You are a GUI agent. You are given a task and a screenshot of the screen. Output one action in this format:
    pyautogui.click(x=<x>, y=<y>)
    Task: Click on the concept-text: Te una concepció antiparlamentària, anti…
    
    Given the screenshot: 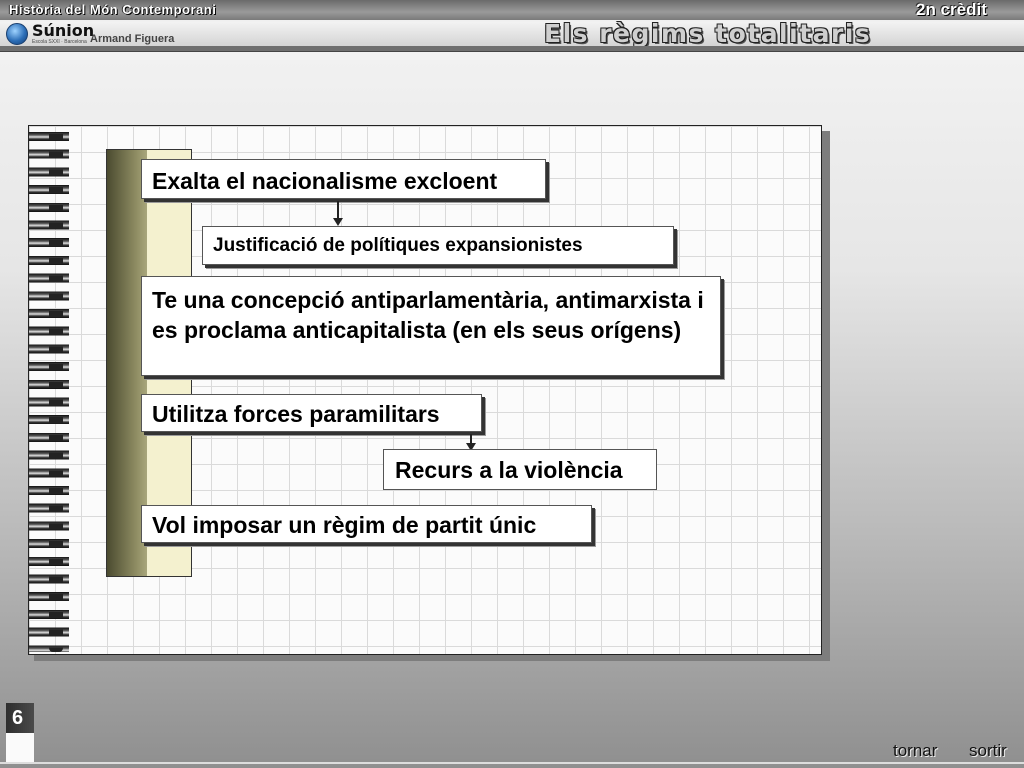 What is the action you would take?
    pyautogui.click(x=428, y=315)
    